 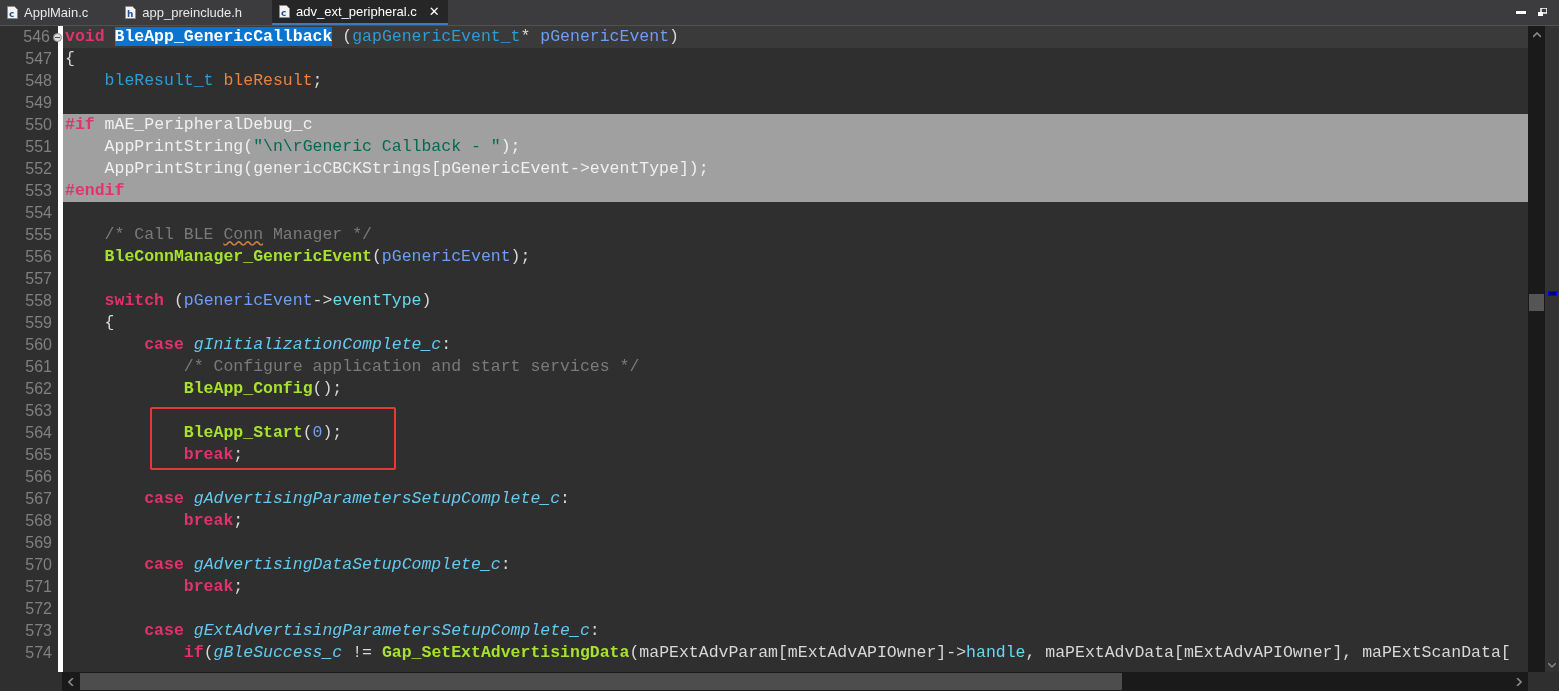 What do you see at coordinates (38, 367) in the screenshot?
I see `line-number: 561` at bounding box center [38, 367].